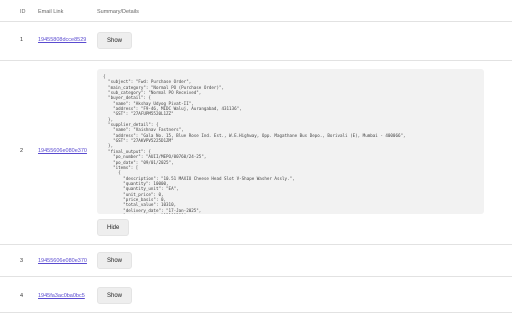 Image resolution: width=512 pixels, height=320 pixels. I want to click on row-2-id: 2, so click(22, 151).